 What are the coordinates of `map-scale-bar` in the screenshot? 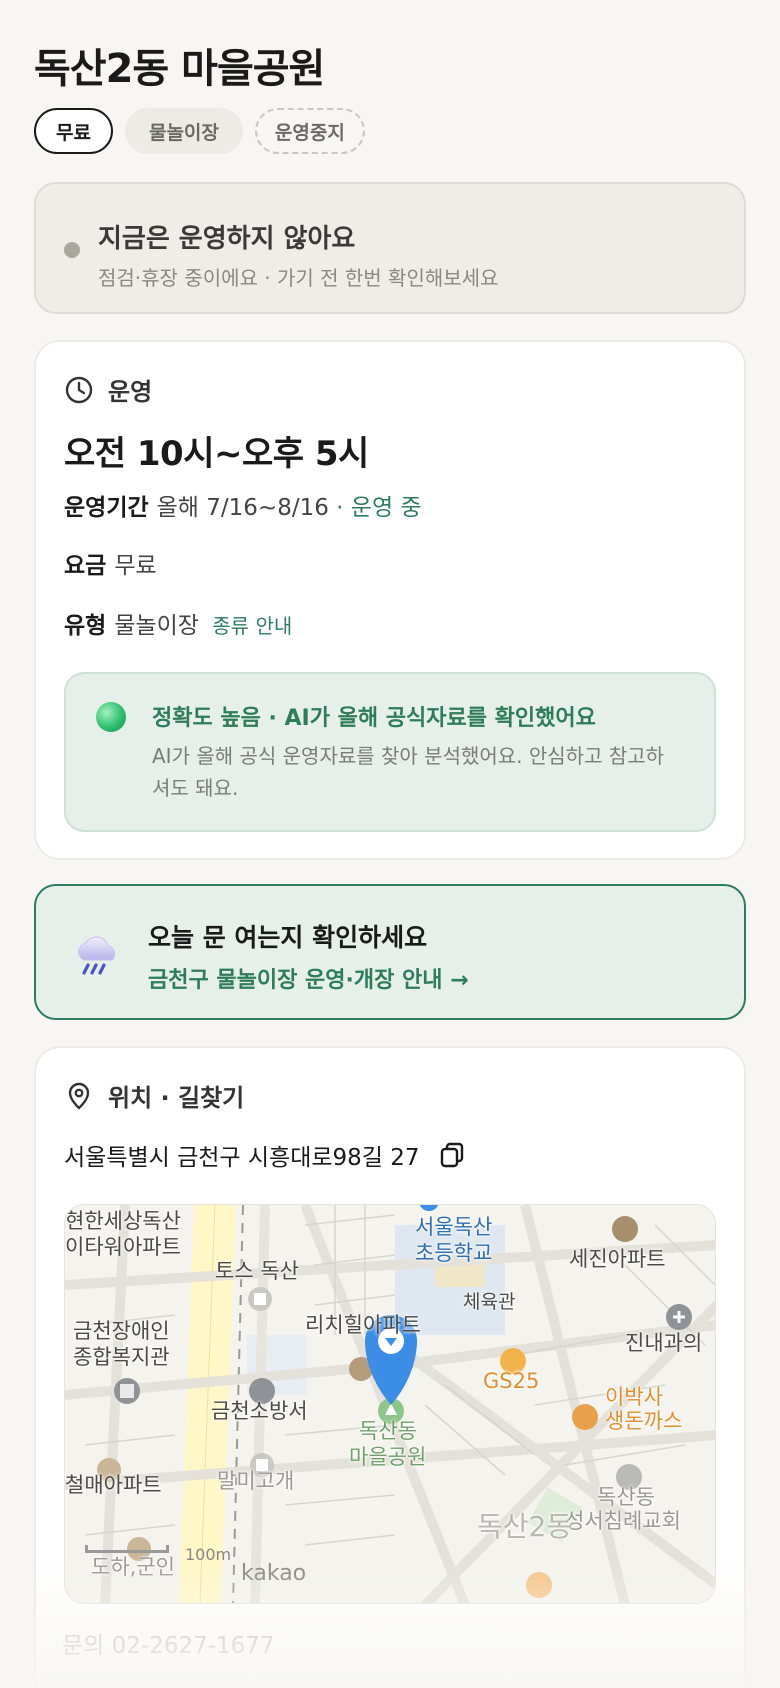 It's located at (127, 1549).